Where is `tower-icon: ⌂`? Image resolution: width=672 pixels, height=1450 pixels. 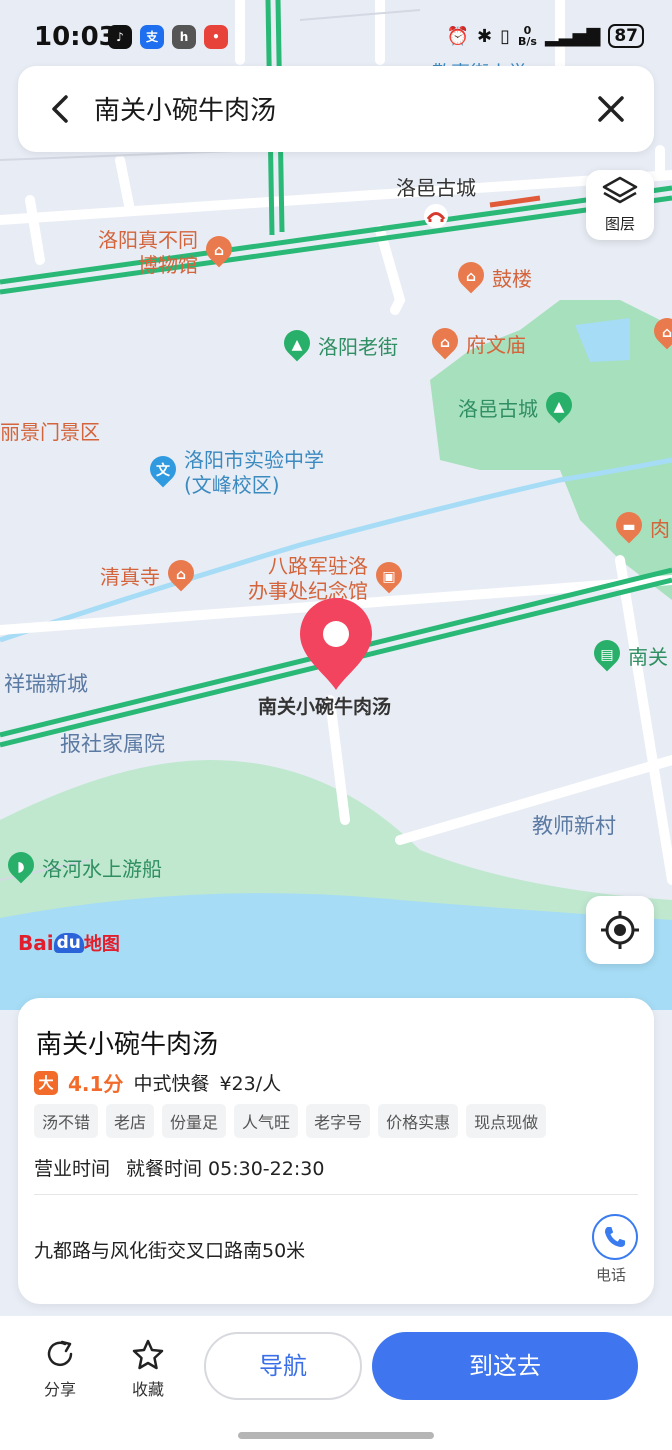
tower-icon: ⌂ is located at coordinates (471, 279).